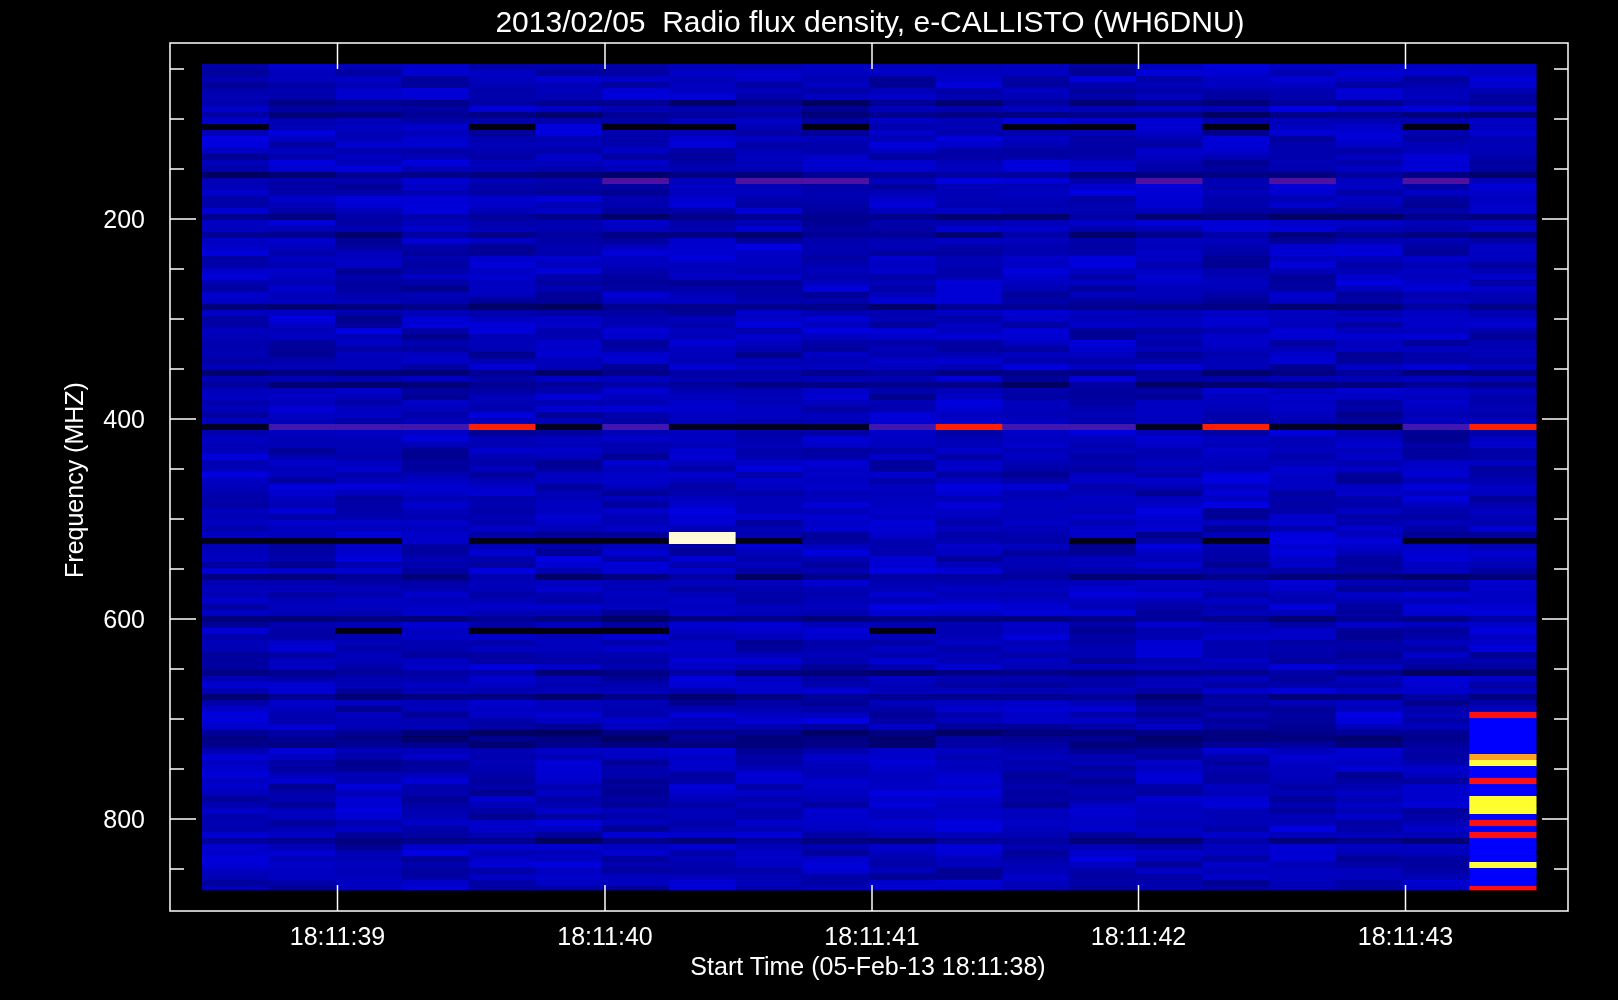 The image size is (1618, 1000). Describe the element at coordinates (872, 936) in the screenshot. I see `x-tick-label: 18:11:41` at that location.